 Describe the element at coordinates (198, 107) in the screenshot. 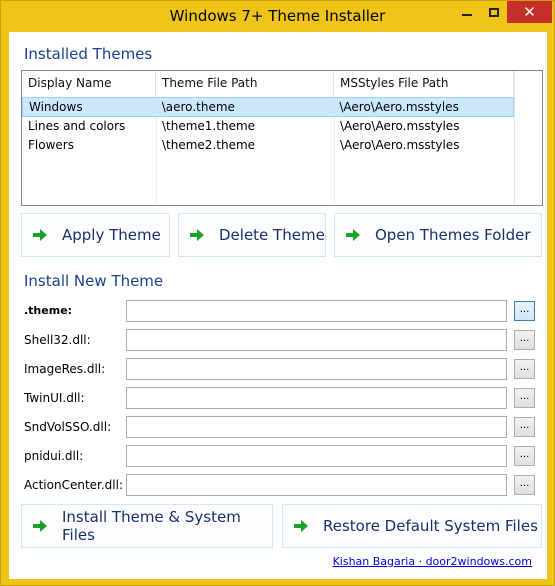

I see `row-theme-path: \aero.theme` at that location.